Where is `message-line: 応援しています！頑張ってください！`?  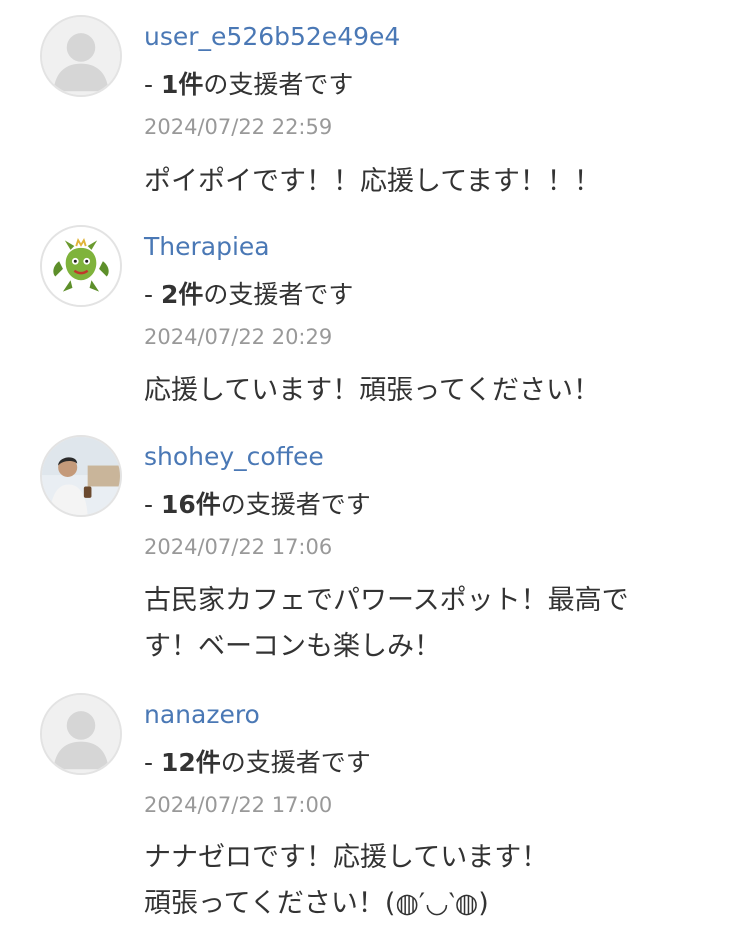
message-line: 応援しています！頑張ってください！ is located at coordinates (372, 390).